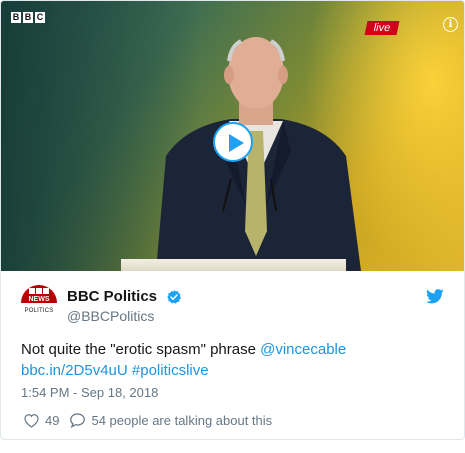  What do you see at coordinates (303, 349) in the screenshot?
I see `mention-link: @vincecable` at bounding box center [303, 349].